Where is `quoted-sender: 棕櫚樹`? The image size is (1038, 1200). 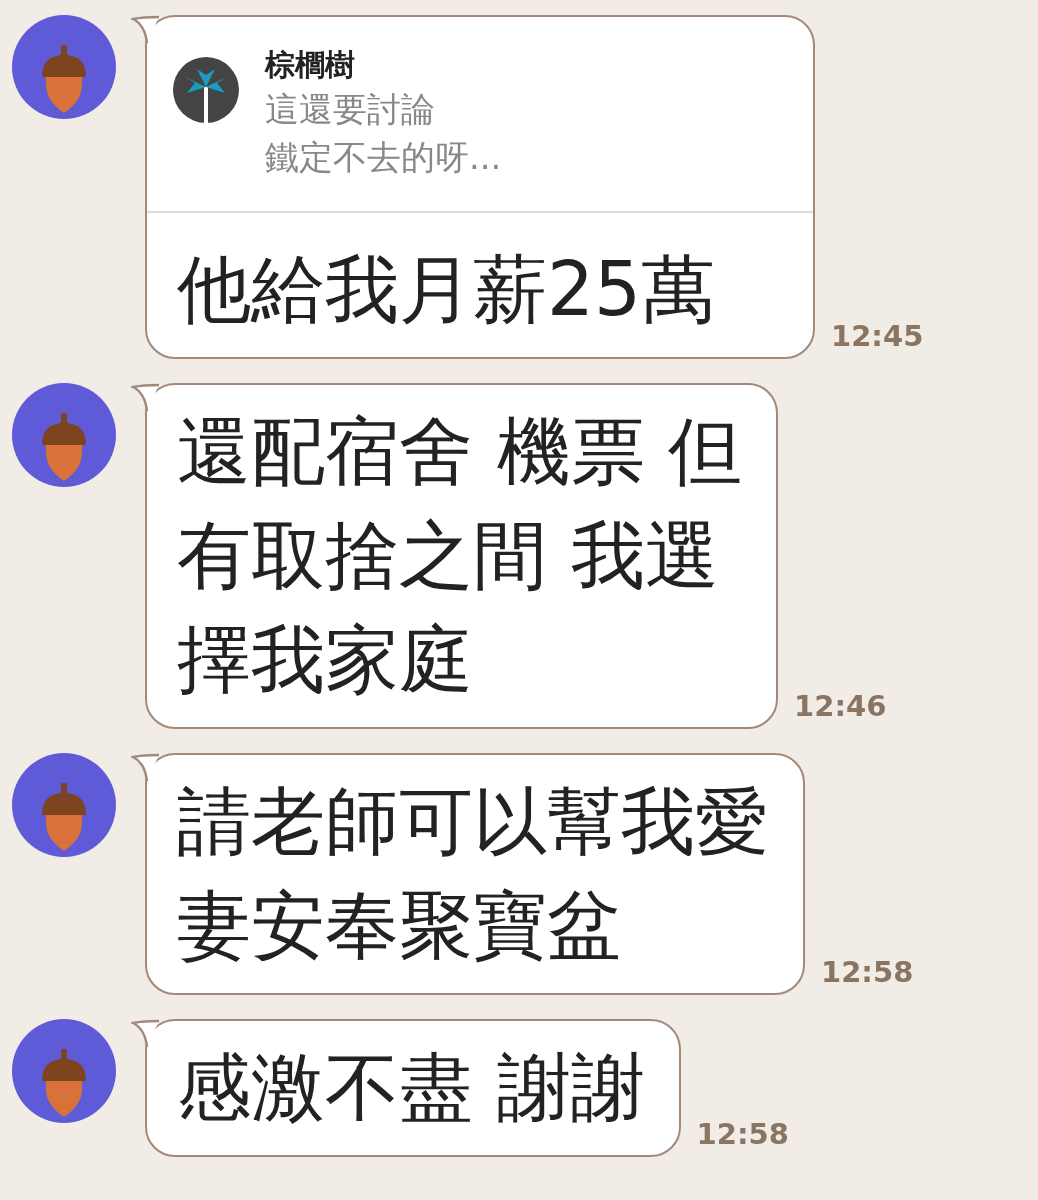
quoted-sender: 棕櫚樹 is located at coordinates (310, 65).